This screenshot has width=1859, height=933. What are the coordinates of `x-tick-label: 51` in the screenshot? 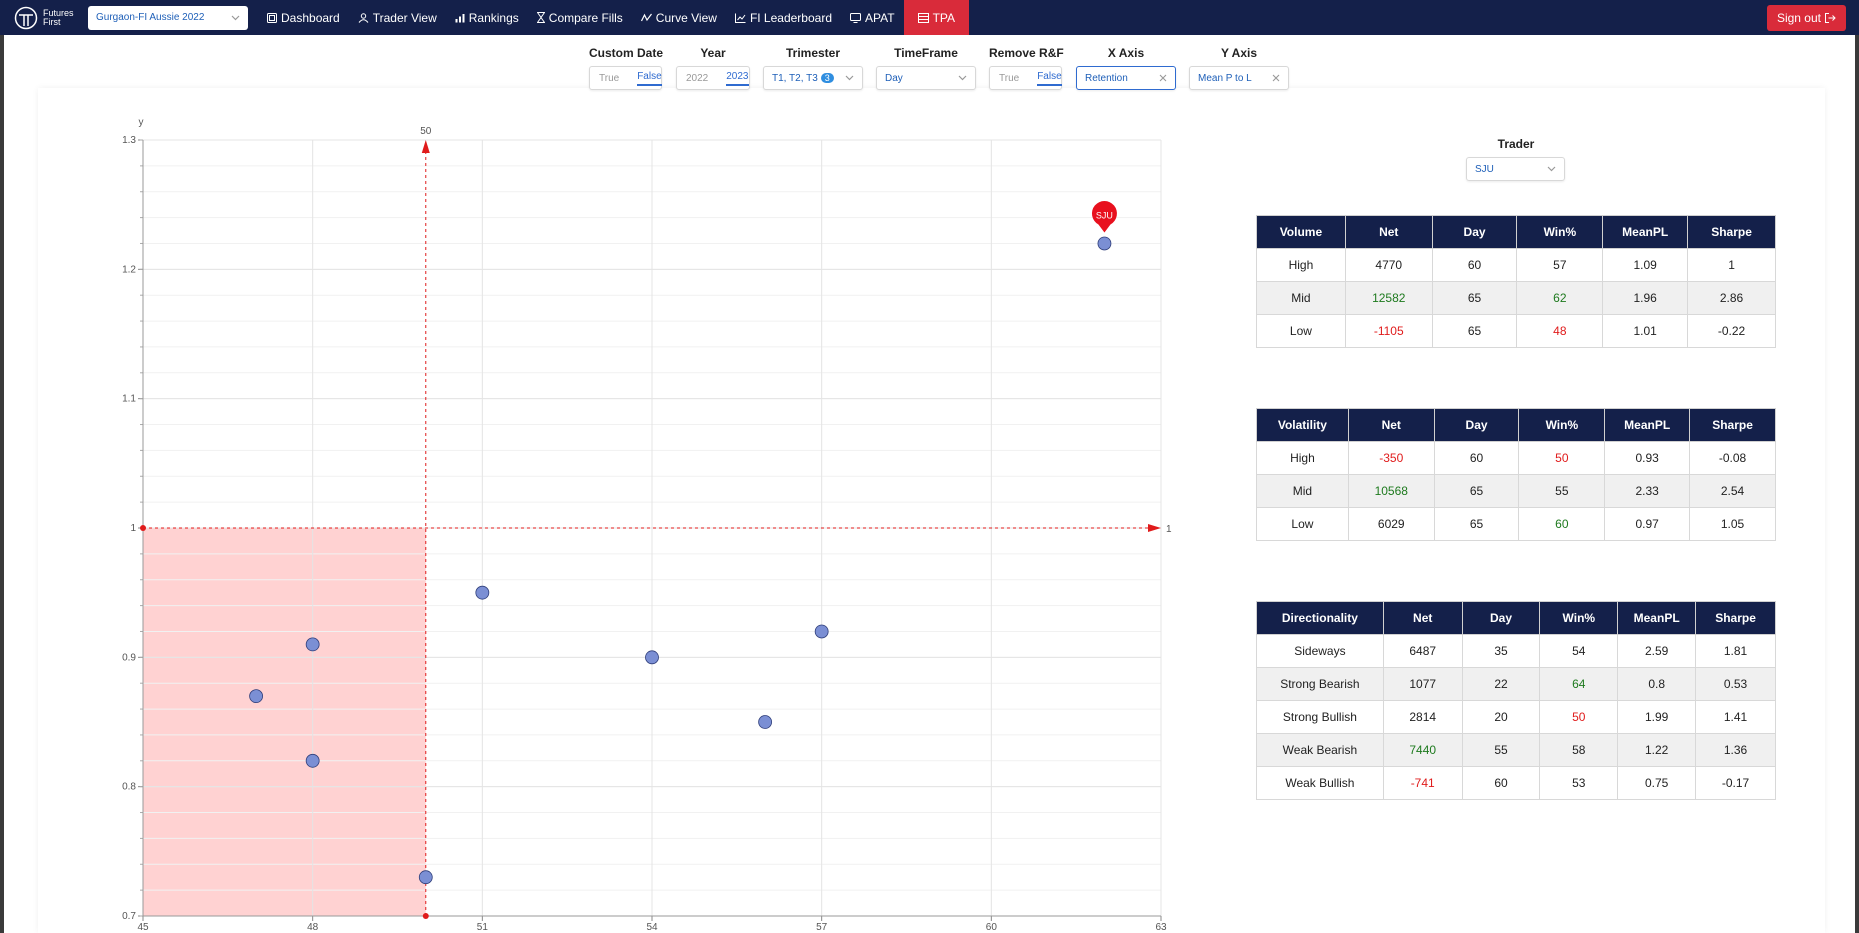 It's located at (483, 927).